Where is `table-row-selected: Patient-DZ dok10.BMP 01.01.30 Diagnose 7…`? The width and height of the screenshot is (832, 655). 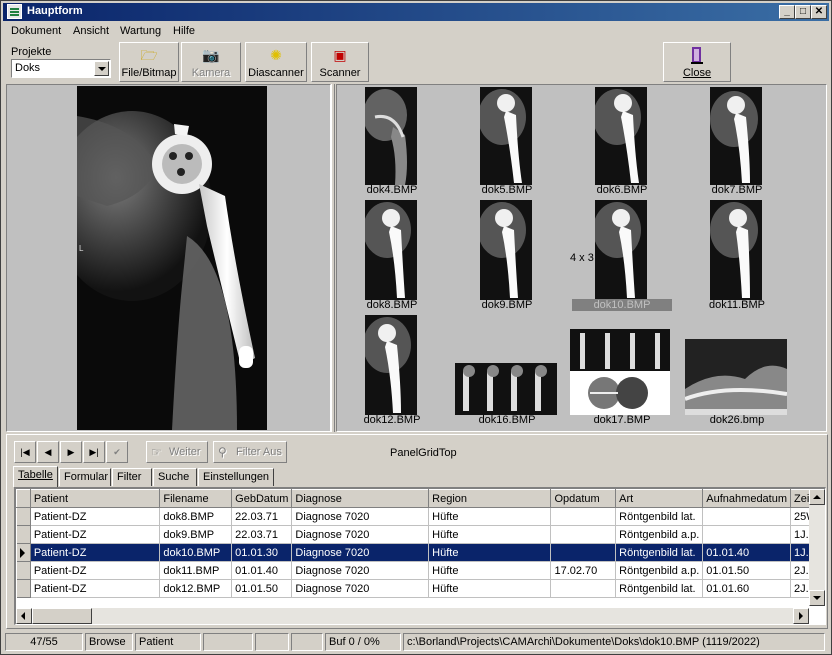 table-row-selected: Patient-DZ dok10.BMP 01.01.30 Diagnose 7… is located at coordinates (420, 552).